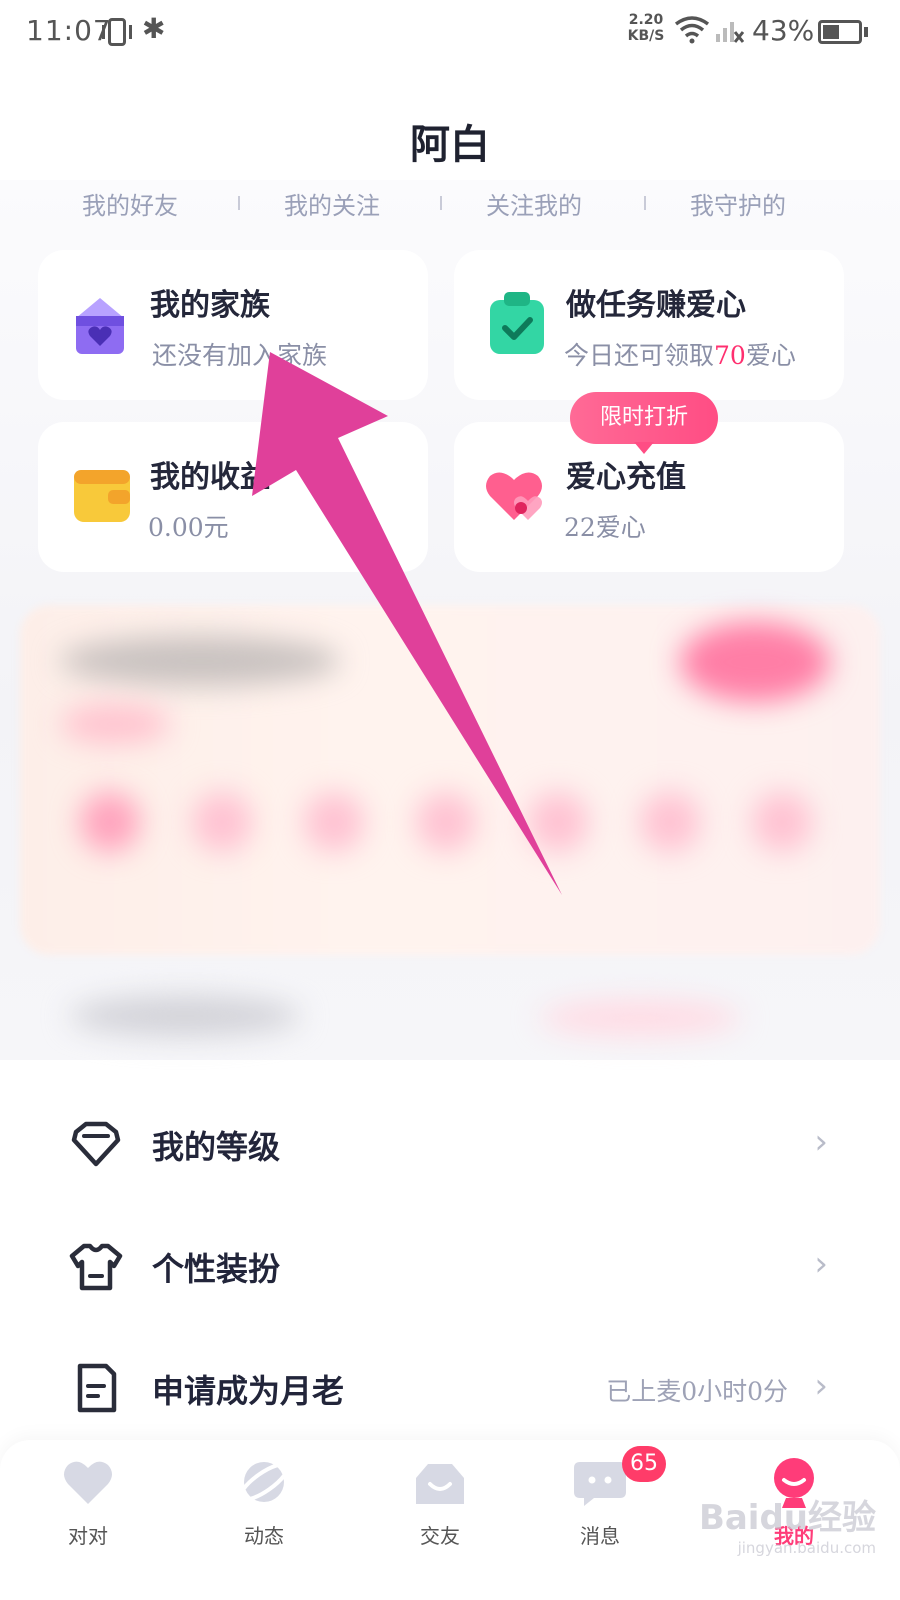  I want to click on nav-label: 对对, so click(88, 1536).